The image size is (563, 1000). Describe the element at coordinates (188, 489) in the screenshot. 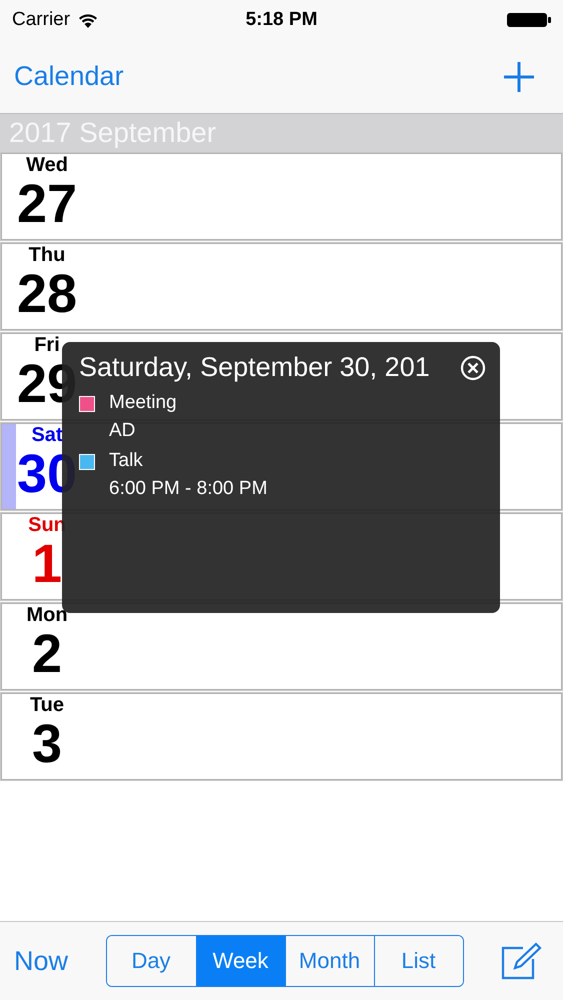

I see `event-detail: 6:00 PM - 8:00 PM` at that location.